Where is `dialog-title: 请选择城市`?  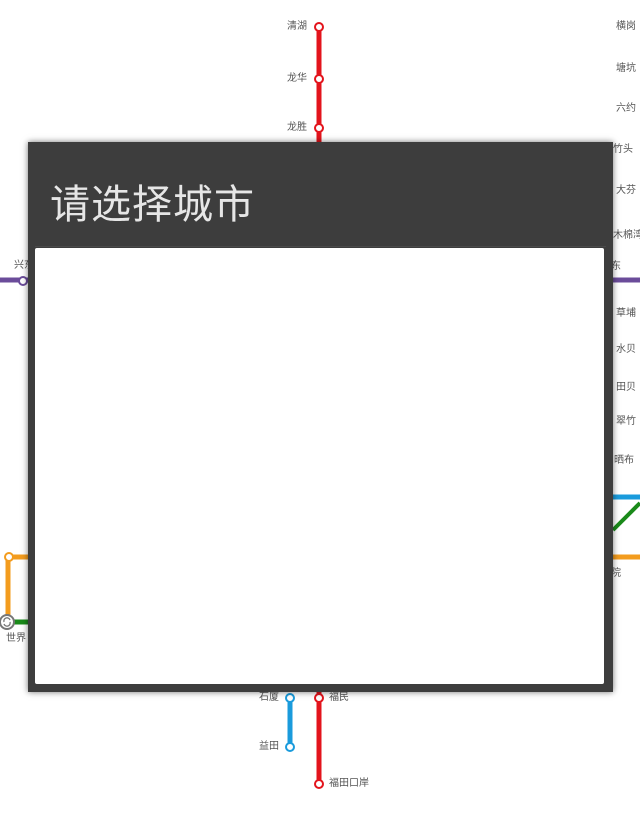 dialog-title: 请选择城市 is located at coordinates (152, 205).